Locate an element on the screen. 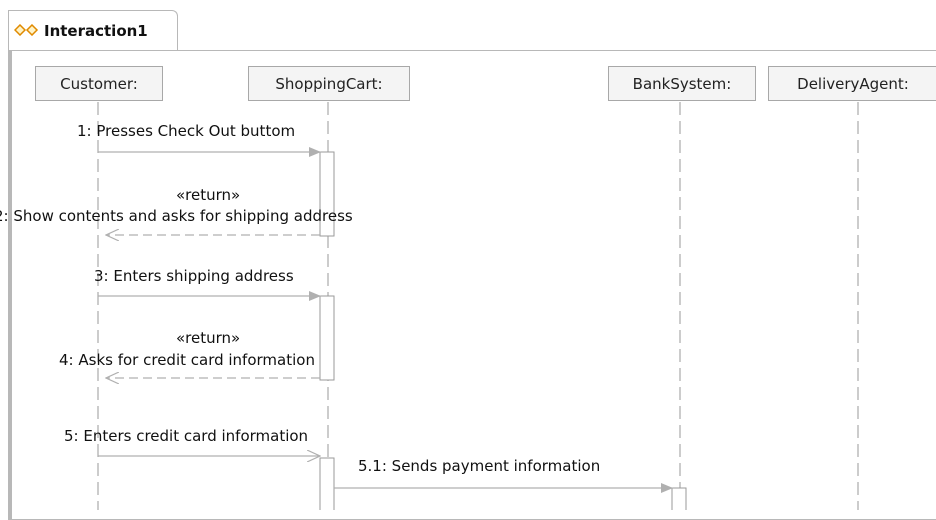 The image size is (936, 520). message-4-label: 4: Asks for credit card information is located at coordinates (187, 360).